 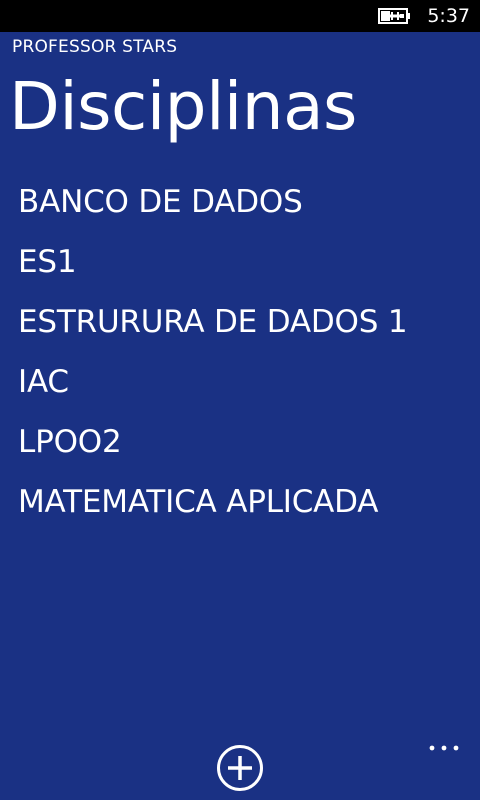 What do you see at coordinates (240, 442) in the screenshot?
I see `subject-item-lpoo2: LPOO2` at bounding box center [240, 442].